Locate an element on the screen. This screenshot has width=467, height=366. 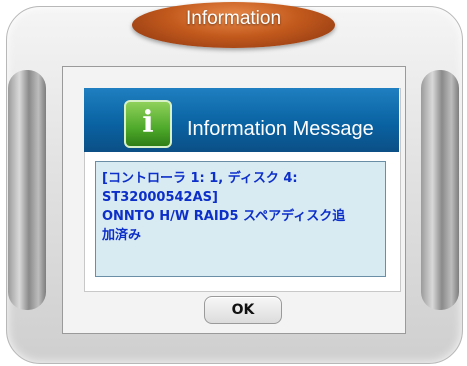
message-line: ONNTO H/W RAID5 スペアディスク追 is located at coordinates (224, 216).